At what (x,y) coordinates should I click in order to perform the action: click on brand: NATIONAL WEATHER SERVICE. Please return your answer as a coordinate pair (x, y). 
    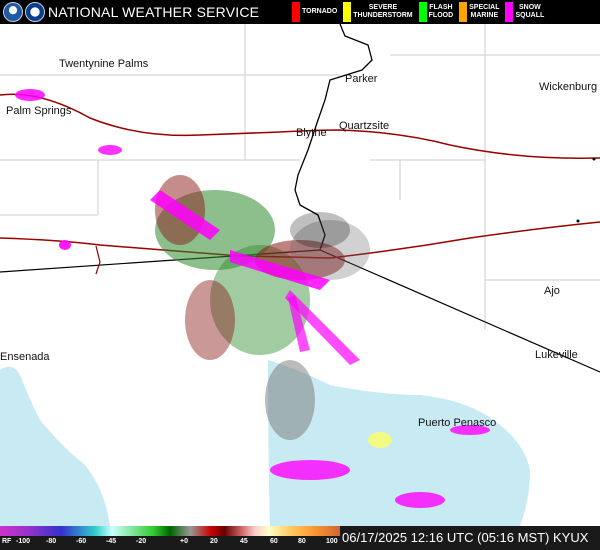
    Looking at the image, I should click on (142, 12).